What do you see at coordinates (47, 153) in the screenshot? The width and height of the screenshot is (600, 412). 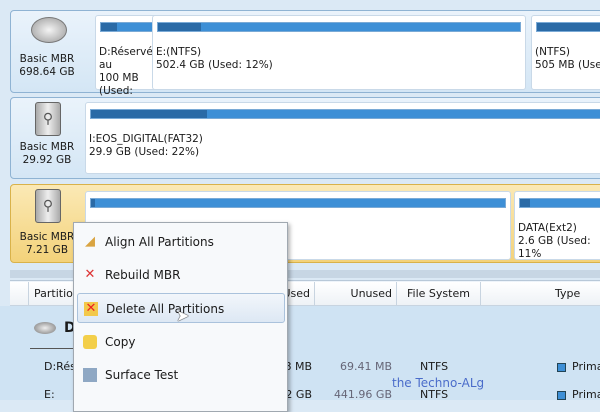 I see `disk-info: Basic MBR 29.92 GB` at bounding box center [47, 153].